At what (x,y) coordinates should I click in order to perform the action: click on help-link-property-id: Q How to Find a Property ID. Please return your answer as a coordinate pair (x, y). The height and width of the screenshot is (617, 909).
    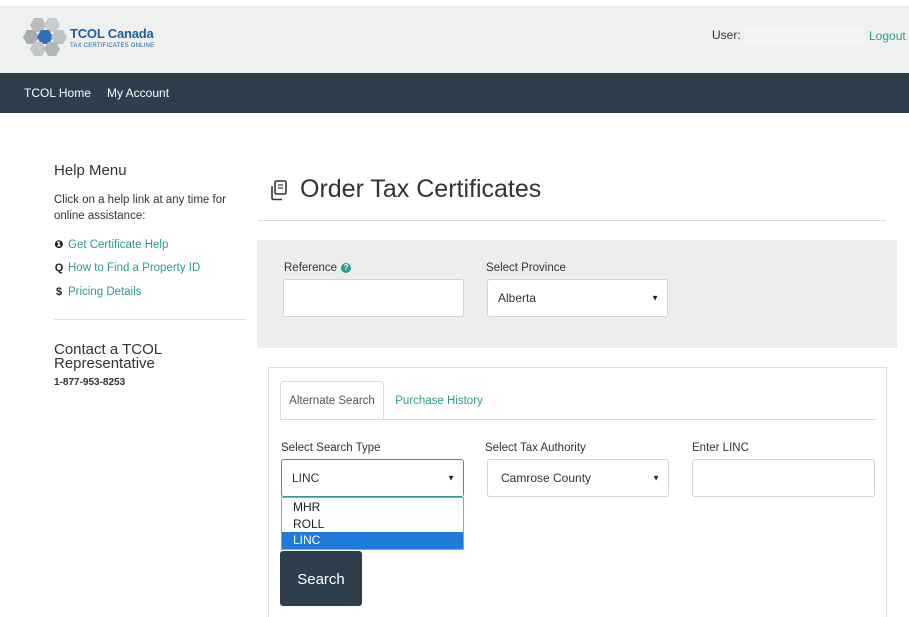
    Looking at the image, I should click on (127, 268).